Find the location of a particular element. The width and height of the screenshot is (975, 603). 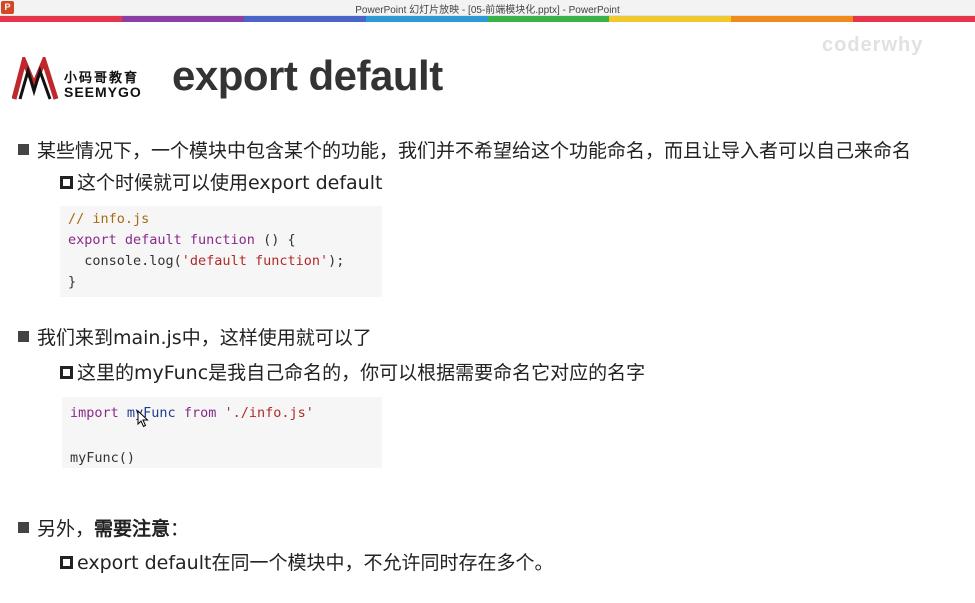

bullet-level1: 我们来到main.js中，这样使用就可以了 is located at coordinates (195, 336).